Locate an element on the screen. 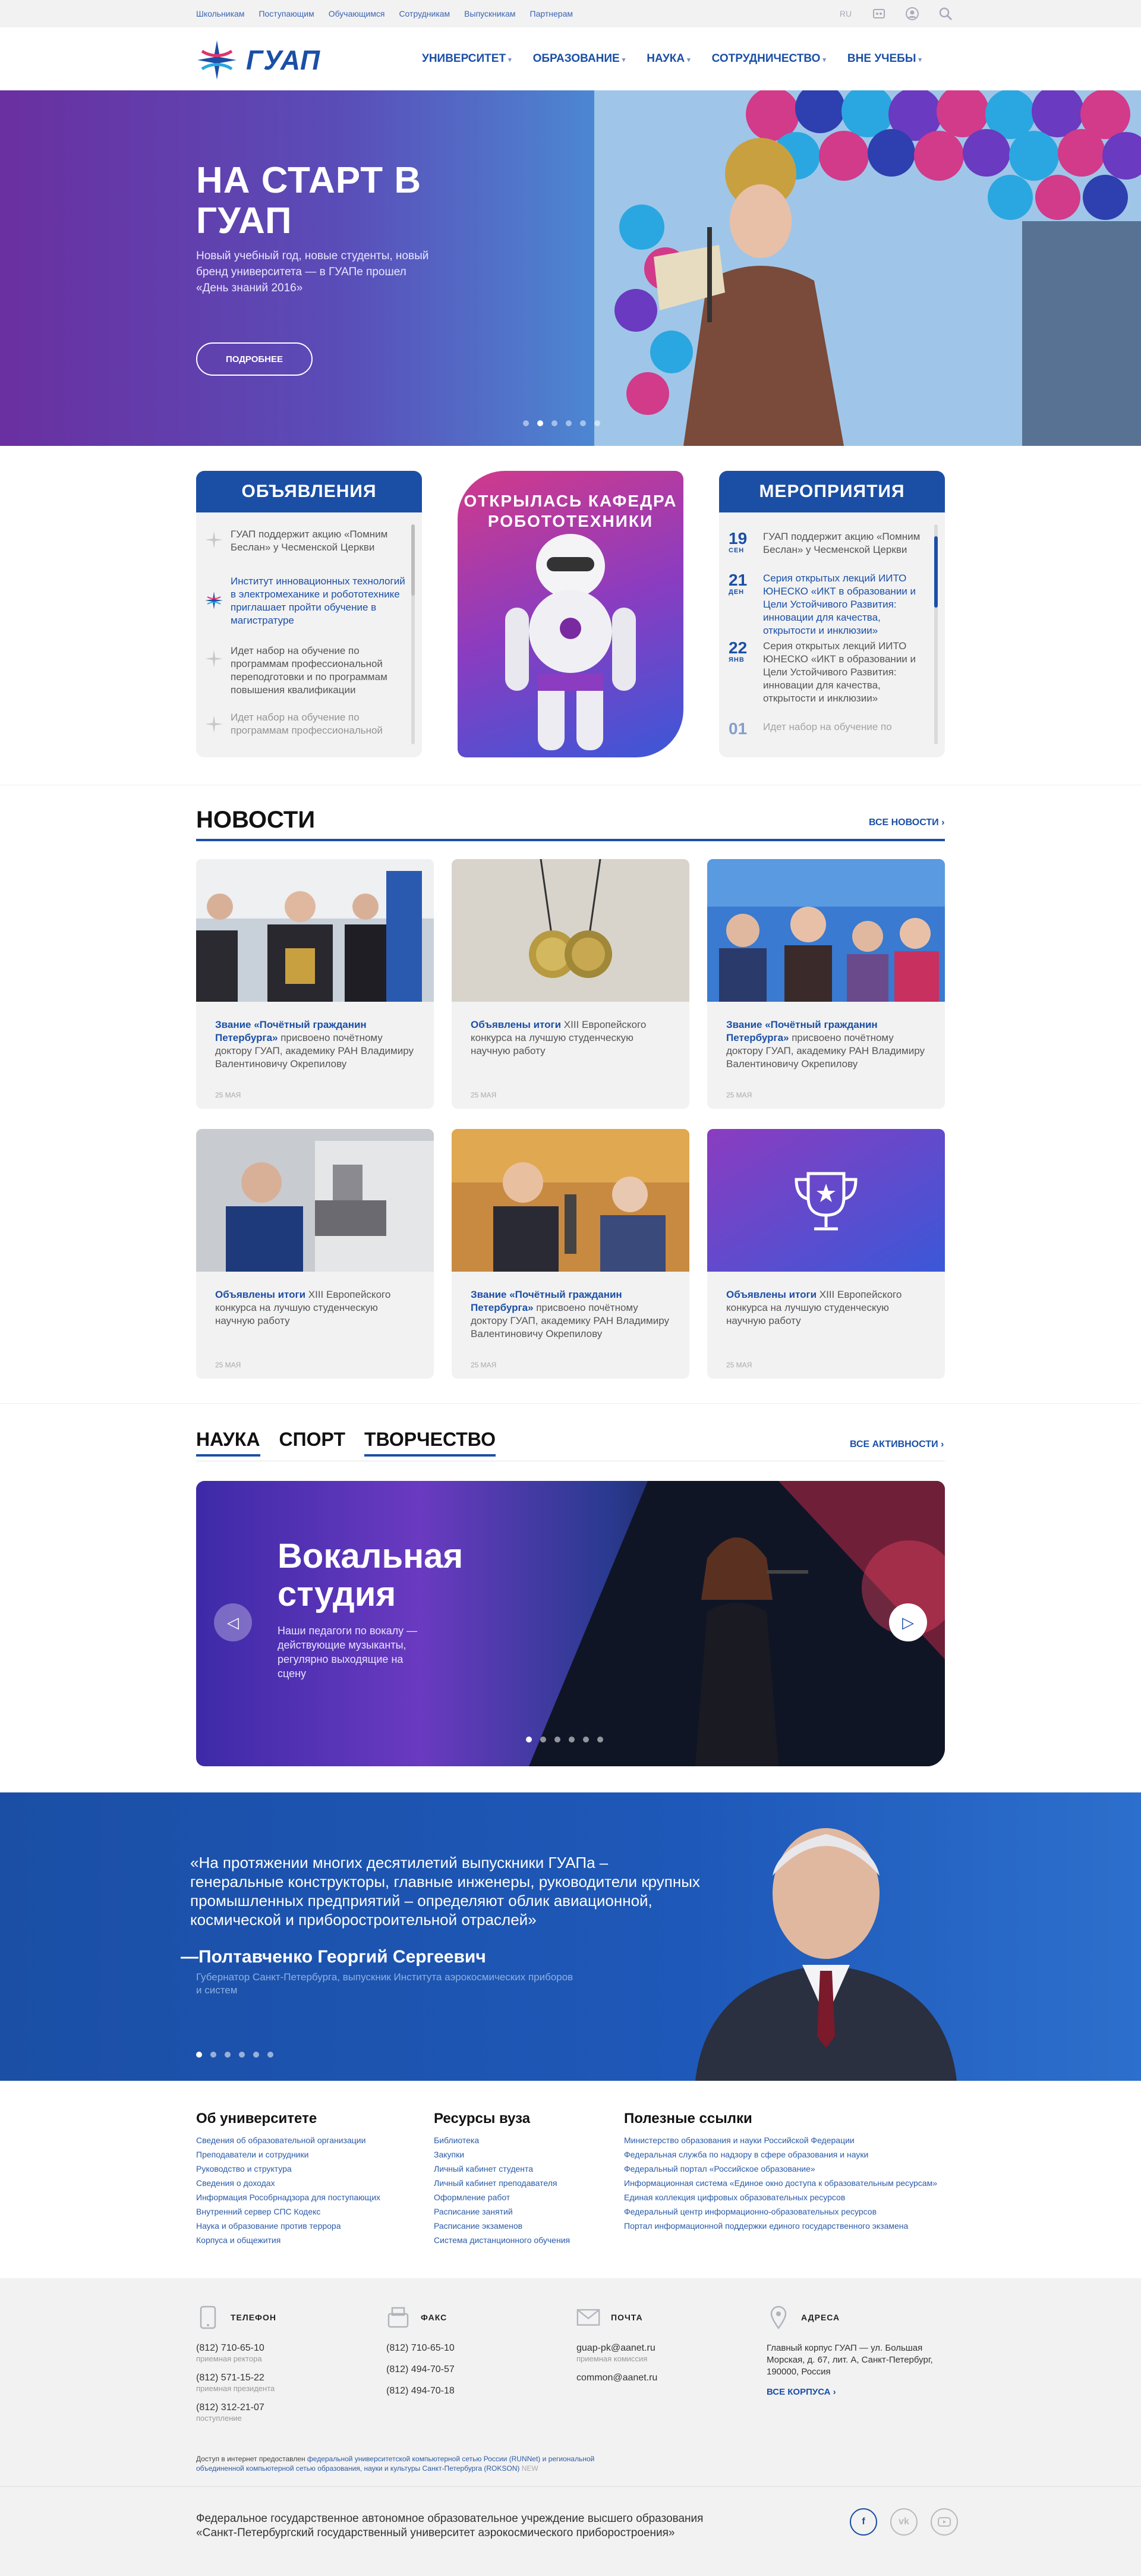  audience-link: Поступающим is located at coordinates (286, 13).